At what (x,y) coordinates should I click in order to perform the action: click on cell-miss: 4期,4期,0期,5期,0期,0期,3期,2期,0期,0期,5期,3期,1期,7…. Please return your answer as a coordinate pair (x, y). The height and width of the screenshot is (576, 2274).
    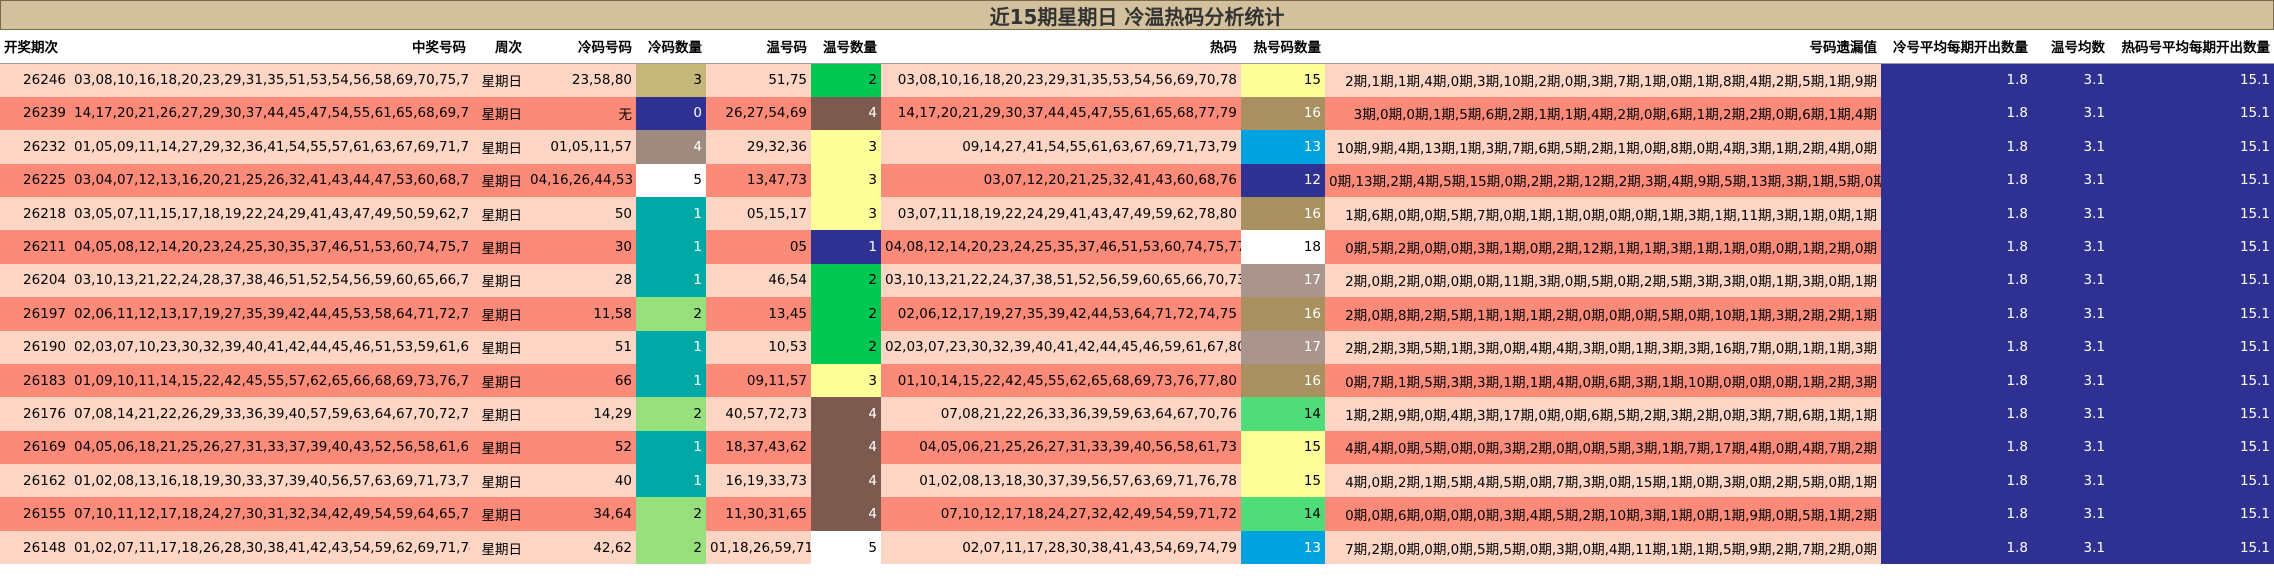
    Looking at the image, I should click on (1603, 447).